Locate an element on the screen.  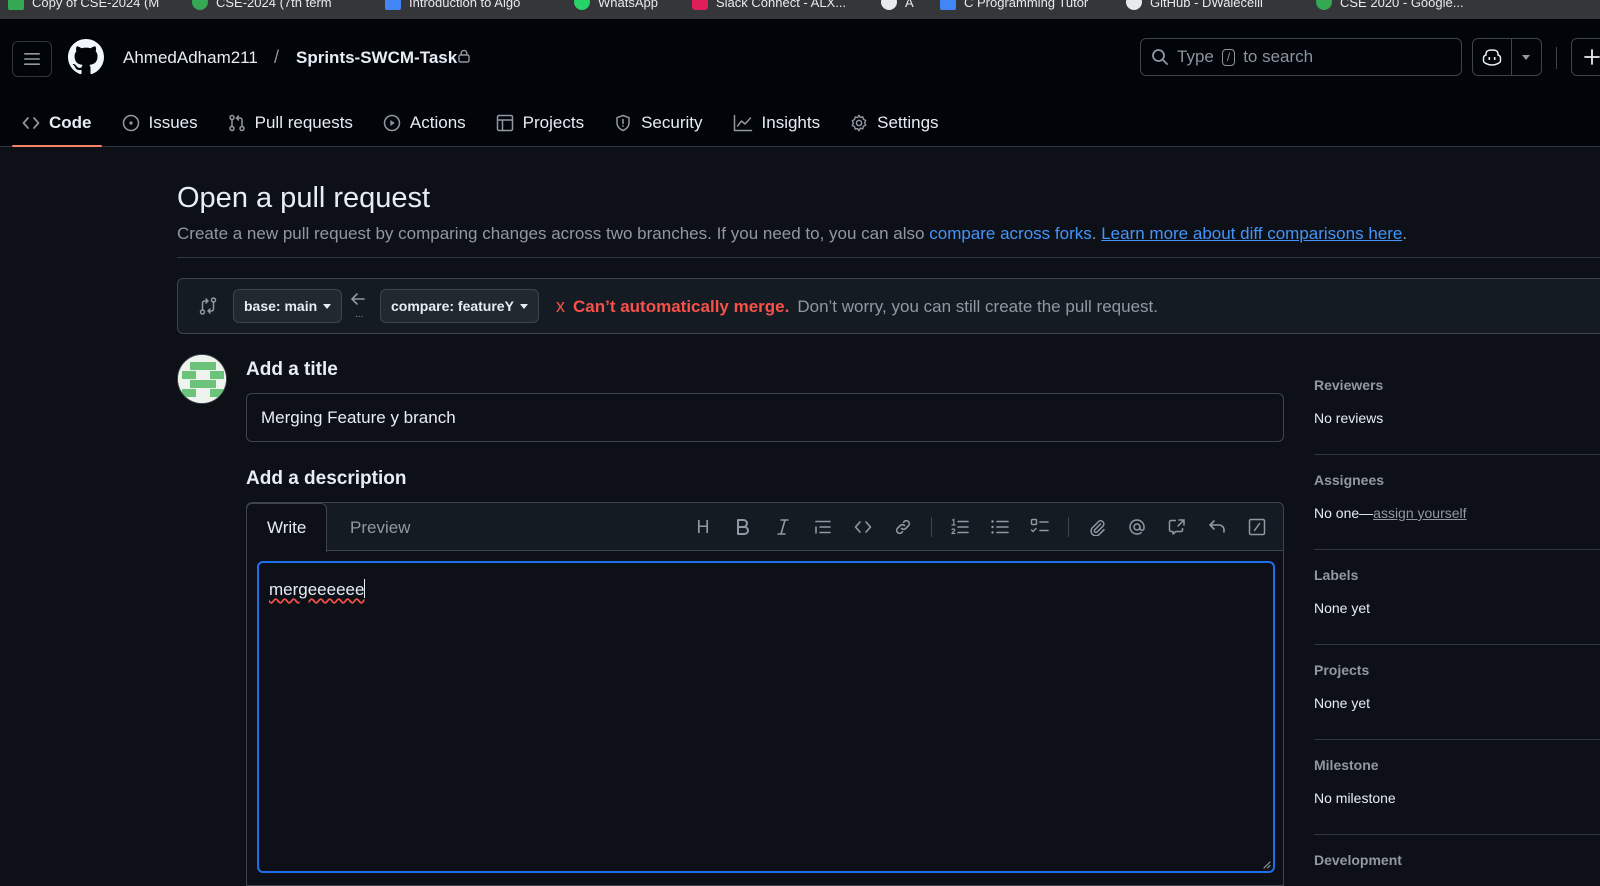
heading-icon: H is located at coordinates (703, 526).